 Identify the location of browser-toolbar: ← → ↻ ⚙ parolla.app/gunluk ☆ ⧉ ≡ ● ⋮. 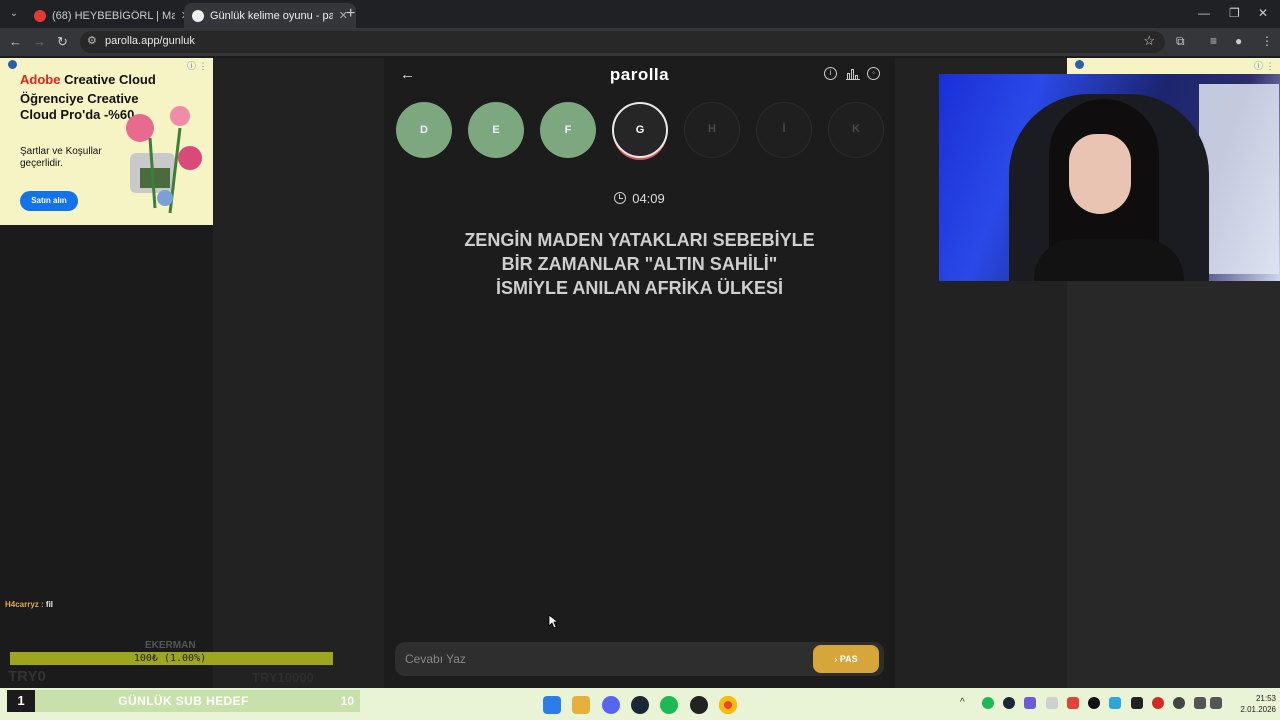
(640, 42).